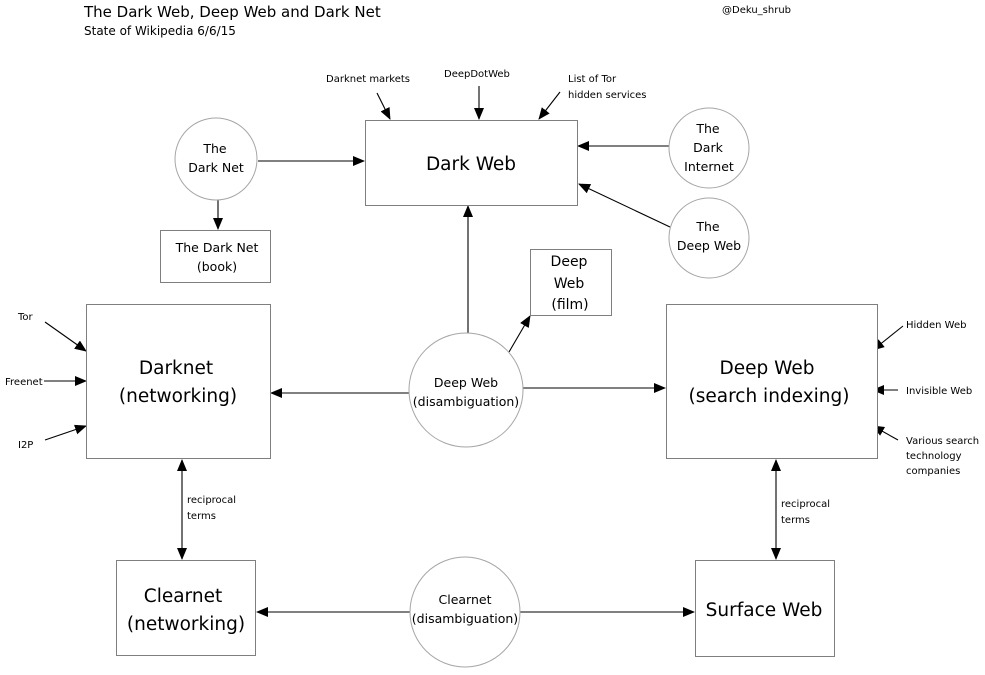  Describe the element at coordinates (383, 106) in the screenshot. I see `edge-darknet-markets-to-dark-web` at that location.